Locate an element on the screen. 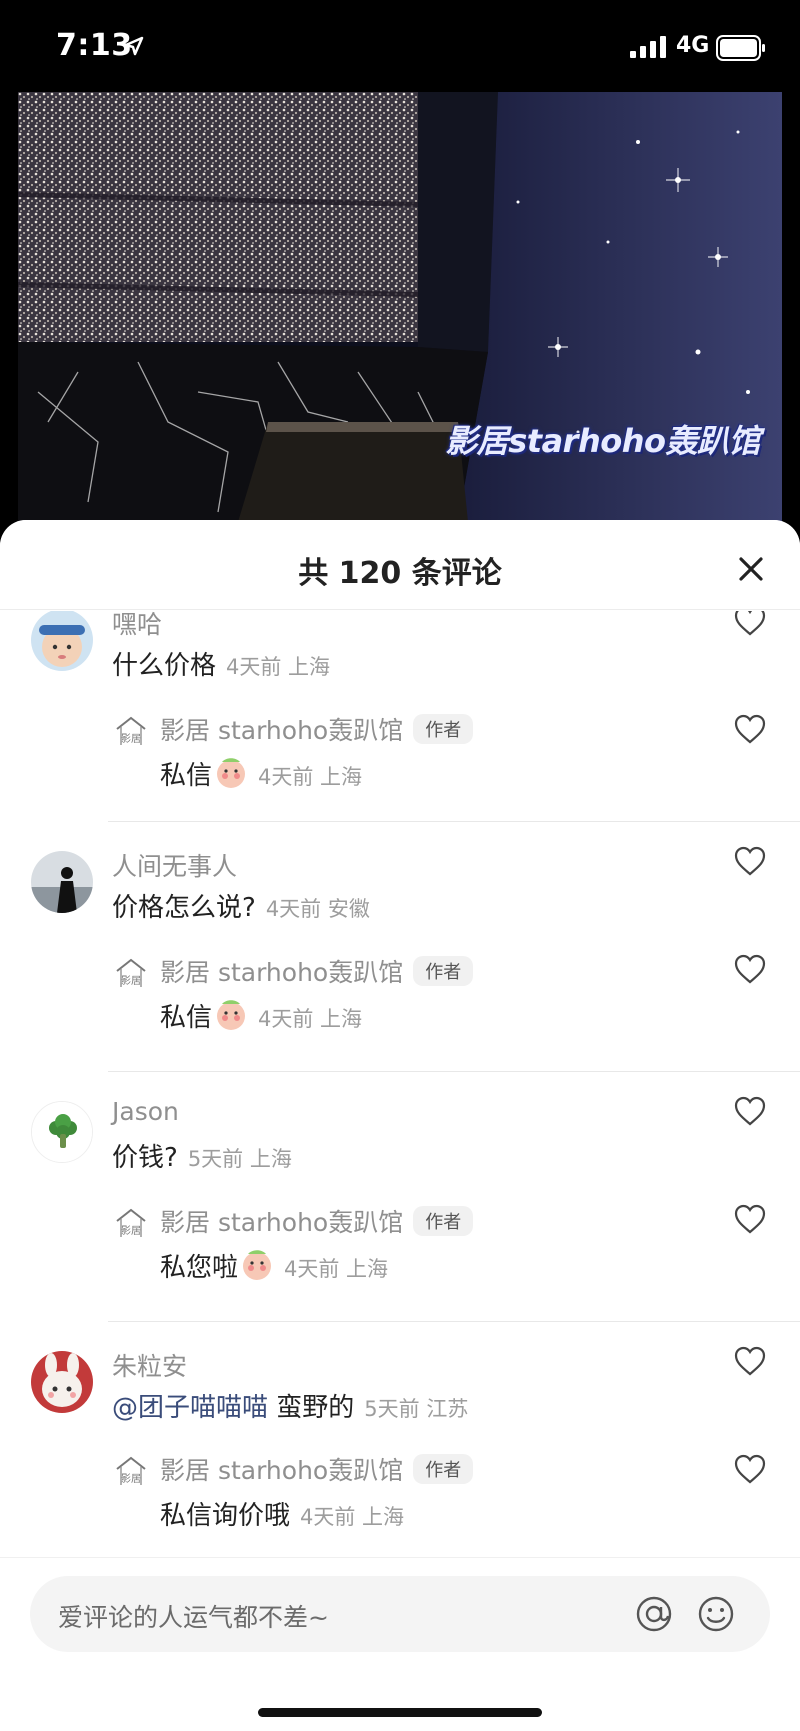  comment-meta: 5天前 江苏 is located at coordinates (416, 1409).